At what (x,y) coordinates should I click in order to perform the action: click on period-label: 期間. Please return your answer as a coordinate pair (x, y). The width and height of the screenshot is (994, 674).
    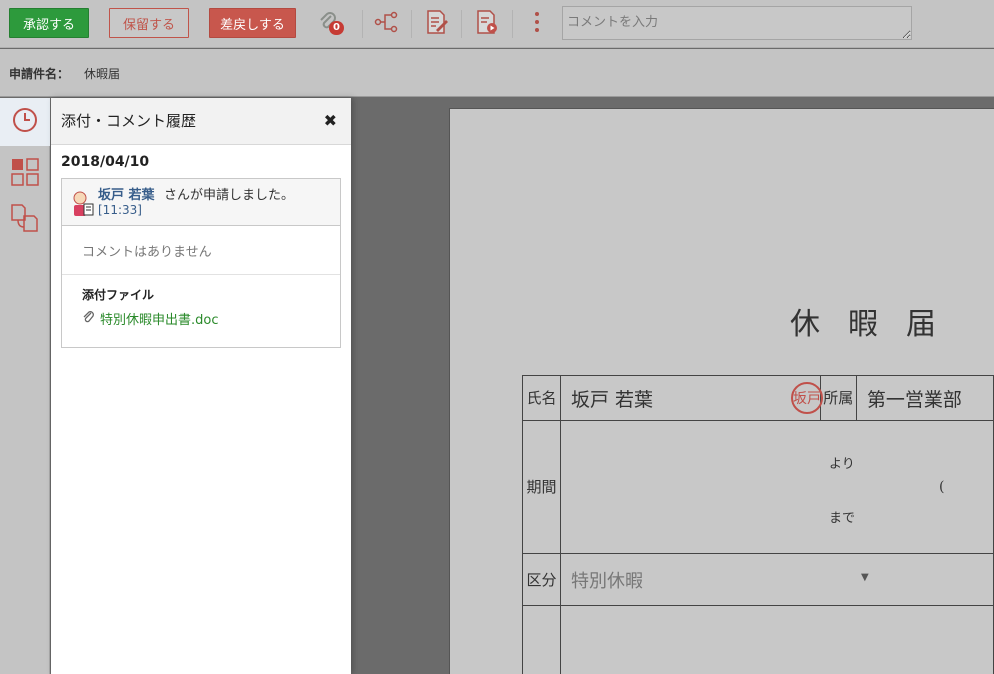
    Looking at the image, I should click on (541, 487).